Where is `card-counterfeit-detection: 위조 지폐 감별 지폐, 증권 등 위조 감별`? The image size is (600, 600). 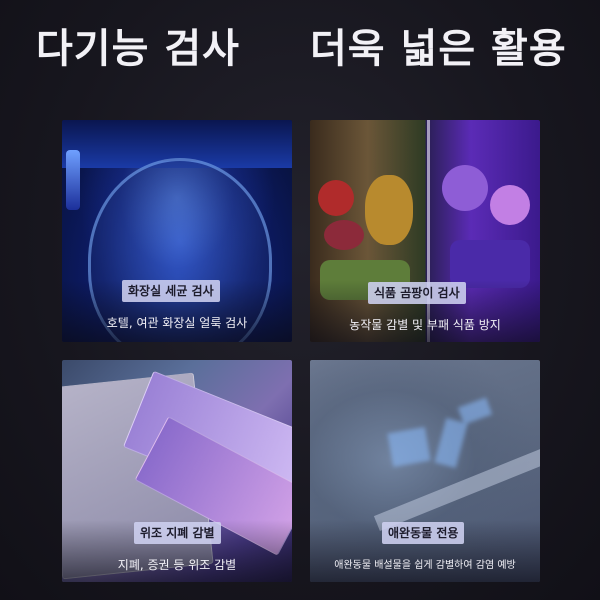 card-counterfeit-detection: 위조 지폐 감별 지폐, 증권 등 위조 감별 is located at coordinates (177, 471).